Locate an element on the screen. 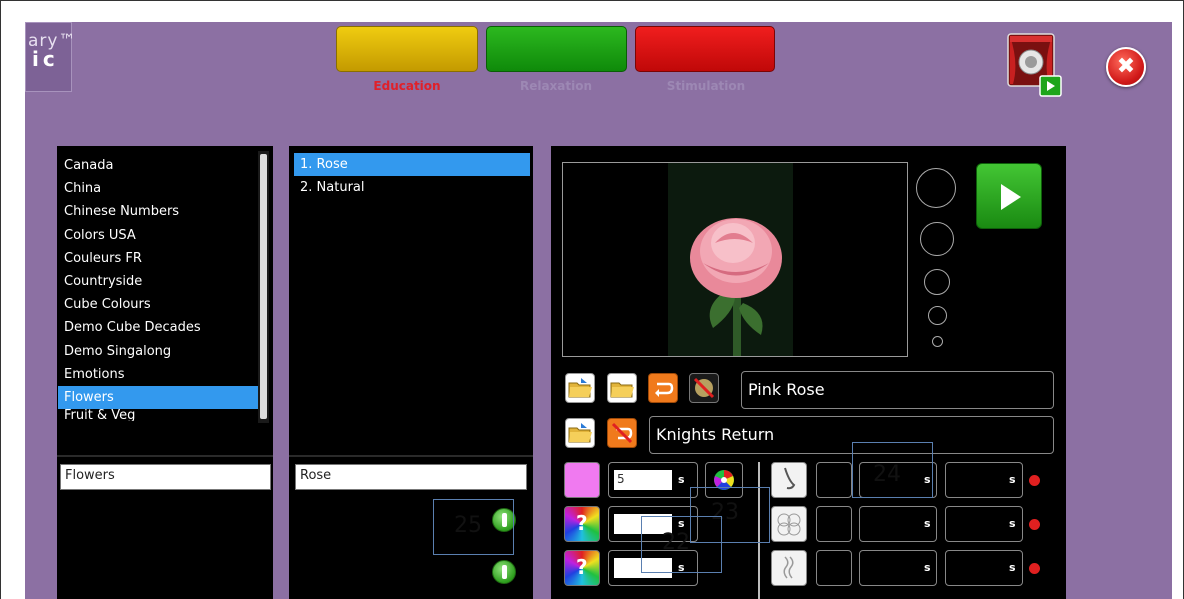 This screenshot has height=599, width=1184. item-name-input: Rose is located at coordinates (411, 477).